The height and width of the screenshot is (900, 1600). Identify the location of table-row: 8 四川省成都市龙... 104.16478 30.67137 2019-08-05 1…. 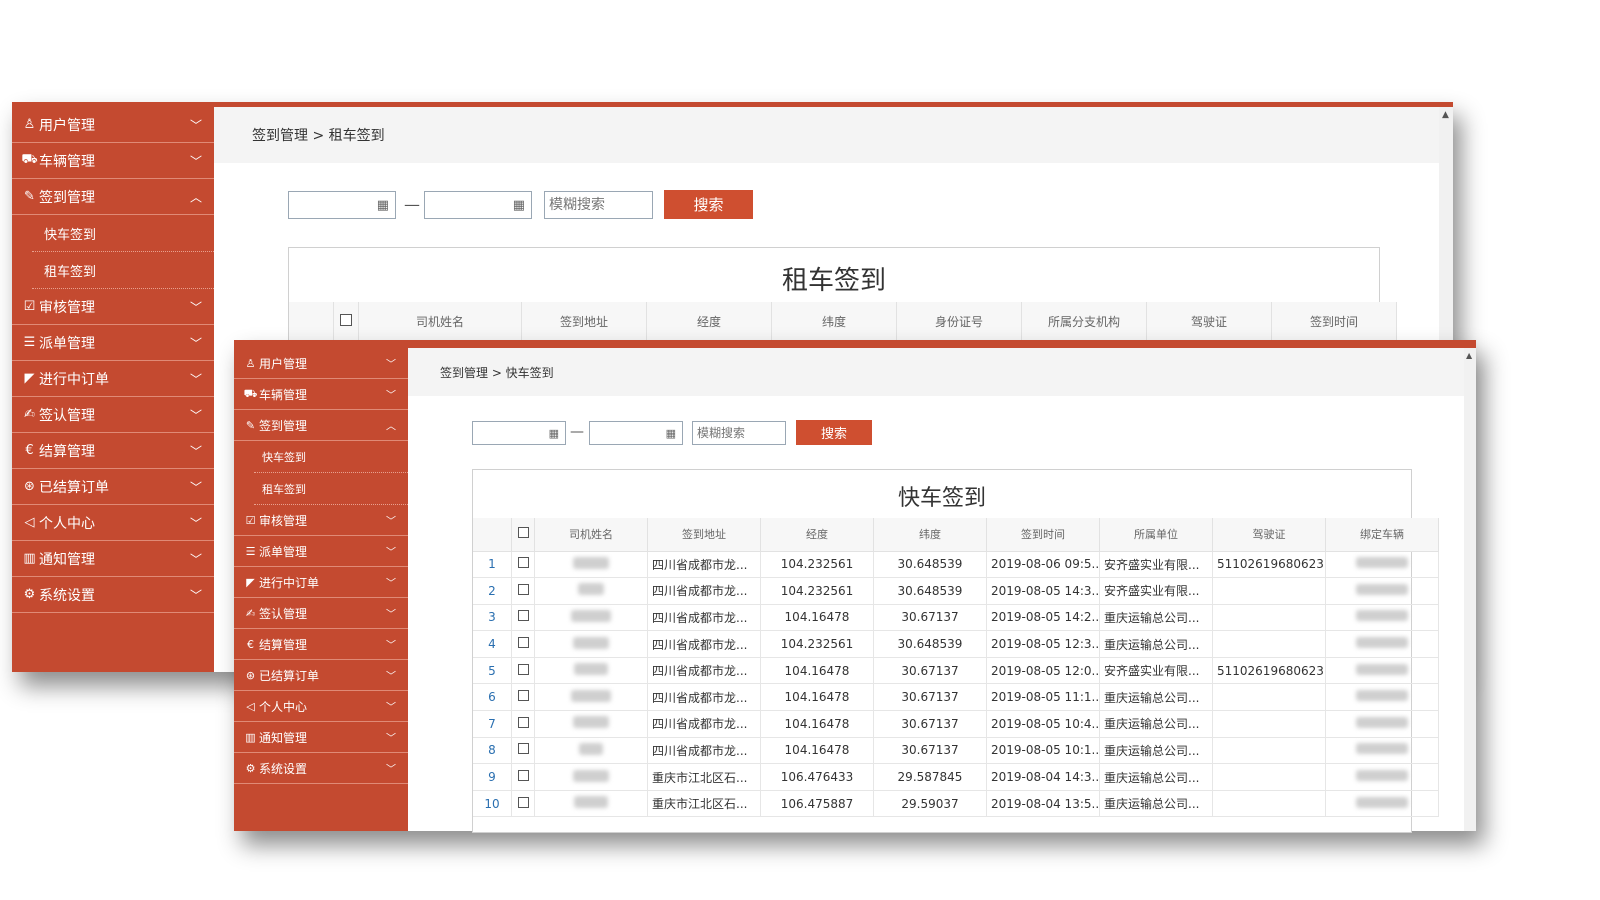
(956, 751).